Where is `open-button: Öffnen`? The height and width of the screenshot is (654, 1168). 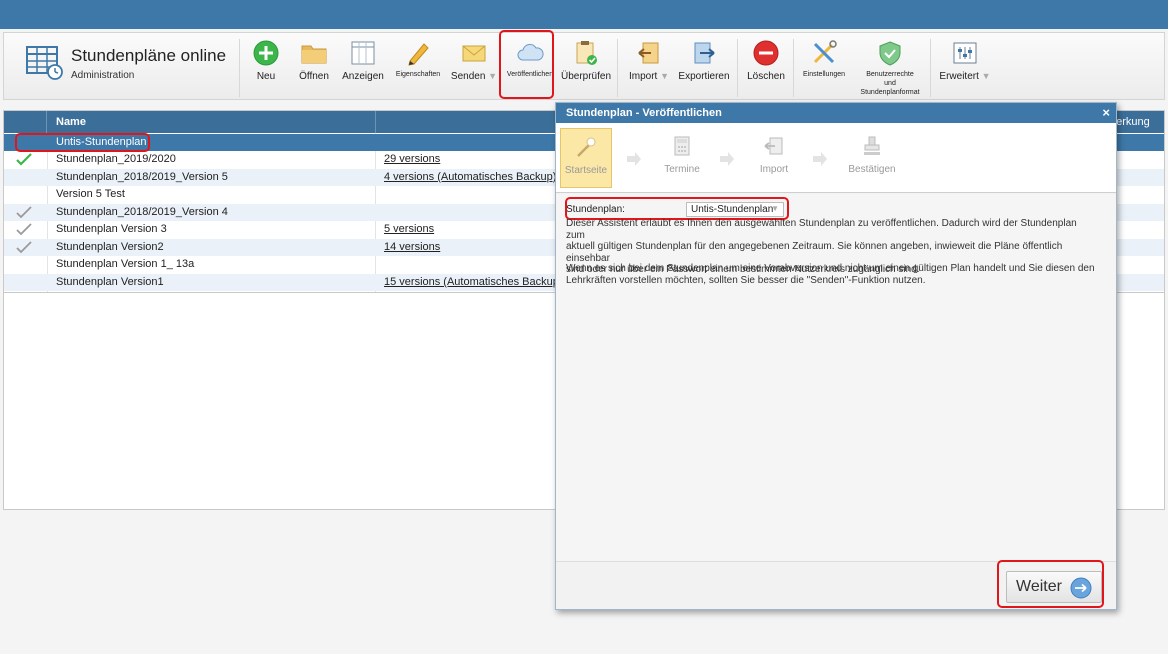
open-button: Öffnen is located at coordinates (314, 68).